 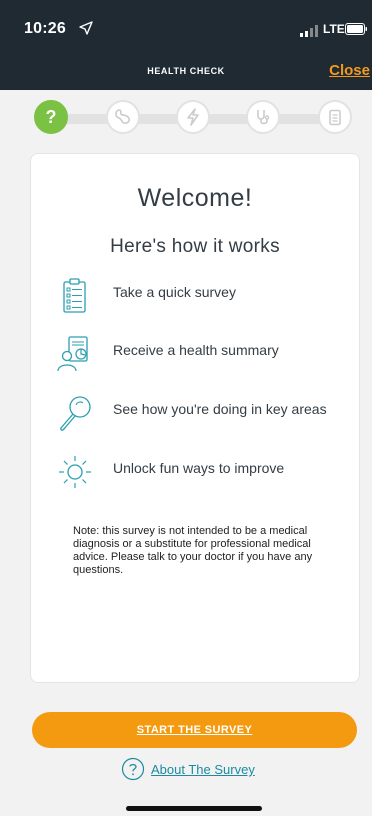 I want to click on progress-stepper: ?, so click(x=186, y=116).